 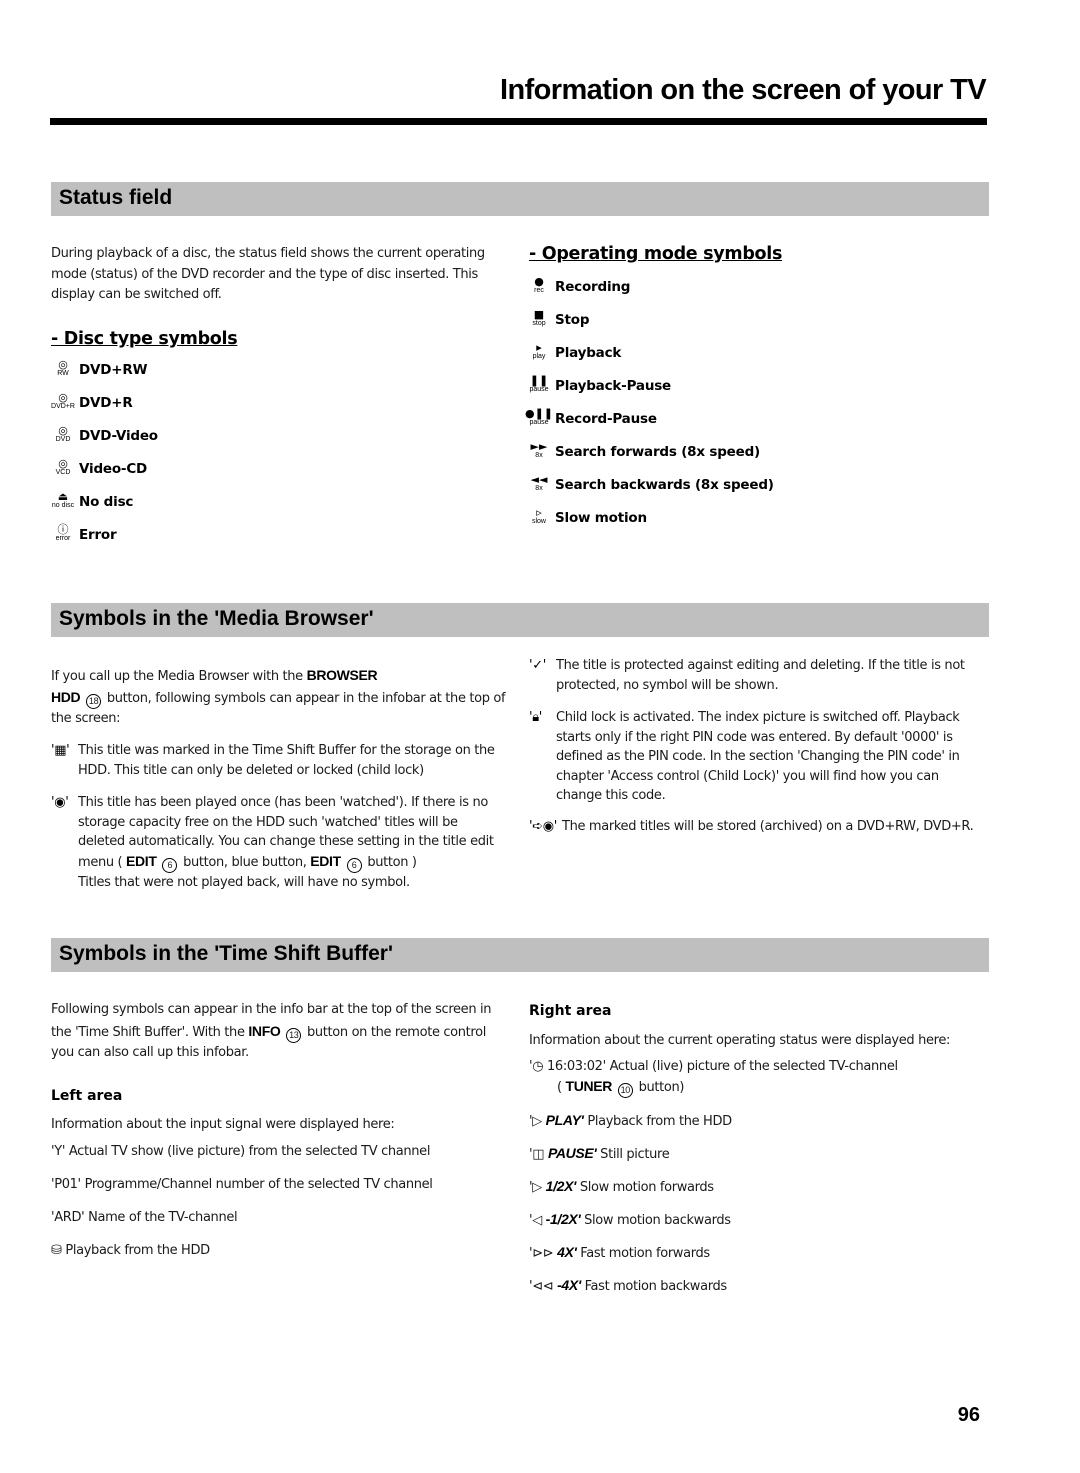 What do you see at coordinates (539, 417) in the screenshot?
I see `record-pause-icon: ●❚❚ pause` at bounding box center [539, 417].